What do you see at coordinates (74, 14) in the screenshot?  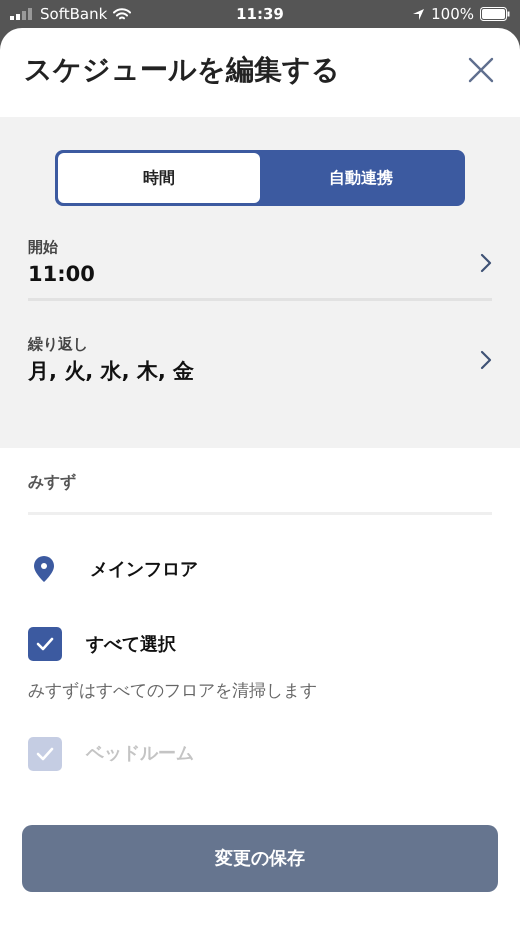 I see `carrier-name: SoftBank` at bounding box center [74, 14].